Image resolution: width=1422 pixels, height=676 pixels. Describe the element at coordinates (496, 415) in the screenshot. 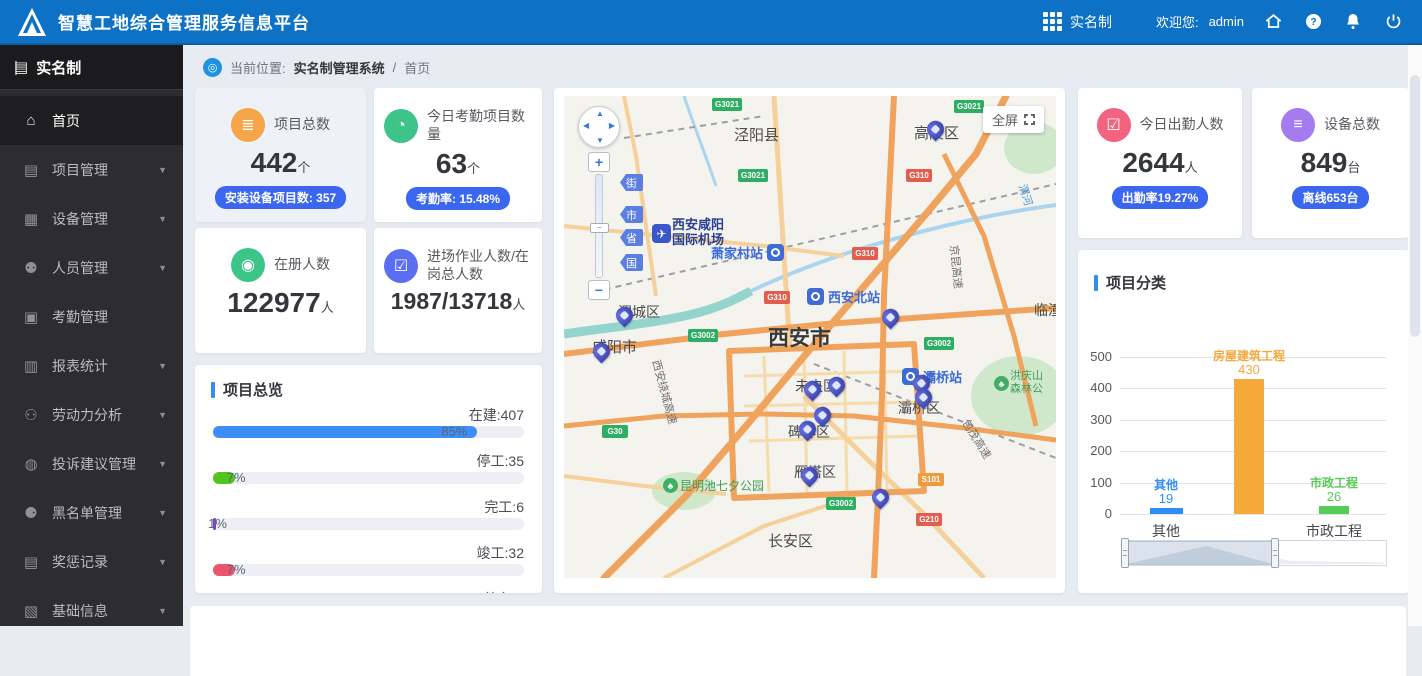

I see `overview-row-label: 在建:407` at that location.